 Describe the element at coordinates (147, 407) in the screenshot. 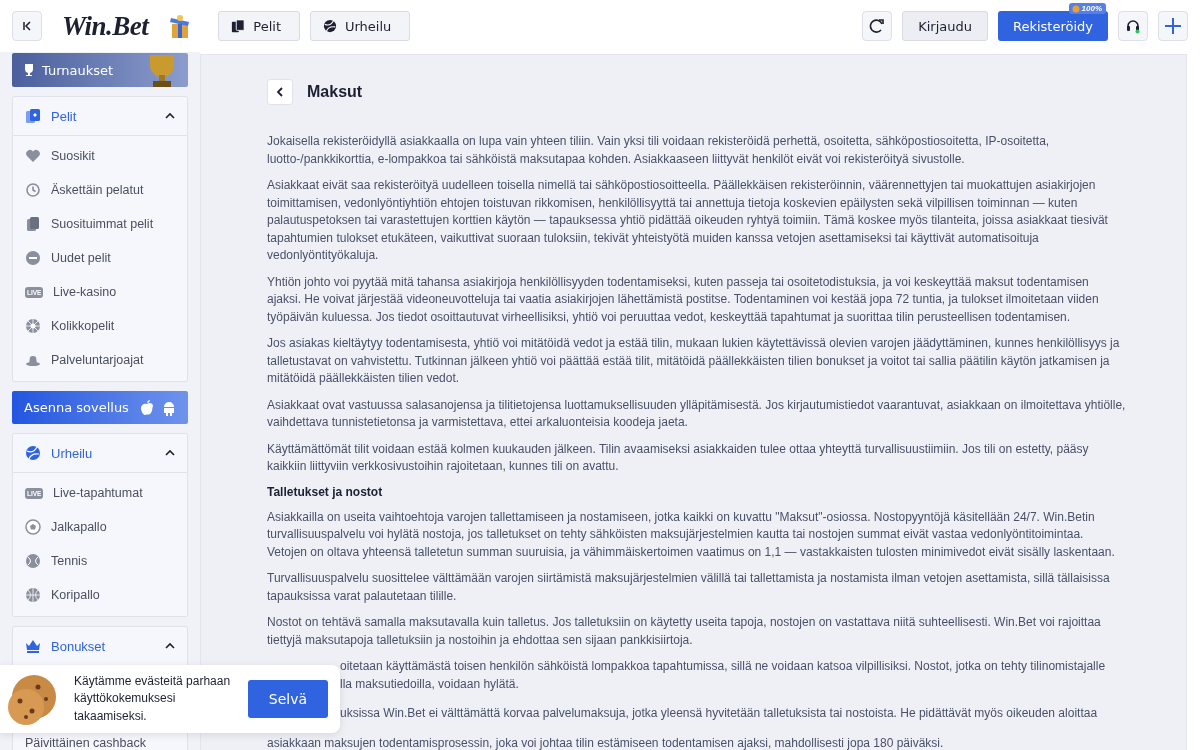

I see `apple-icon` at that location.